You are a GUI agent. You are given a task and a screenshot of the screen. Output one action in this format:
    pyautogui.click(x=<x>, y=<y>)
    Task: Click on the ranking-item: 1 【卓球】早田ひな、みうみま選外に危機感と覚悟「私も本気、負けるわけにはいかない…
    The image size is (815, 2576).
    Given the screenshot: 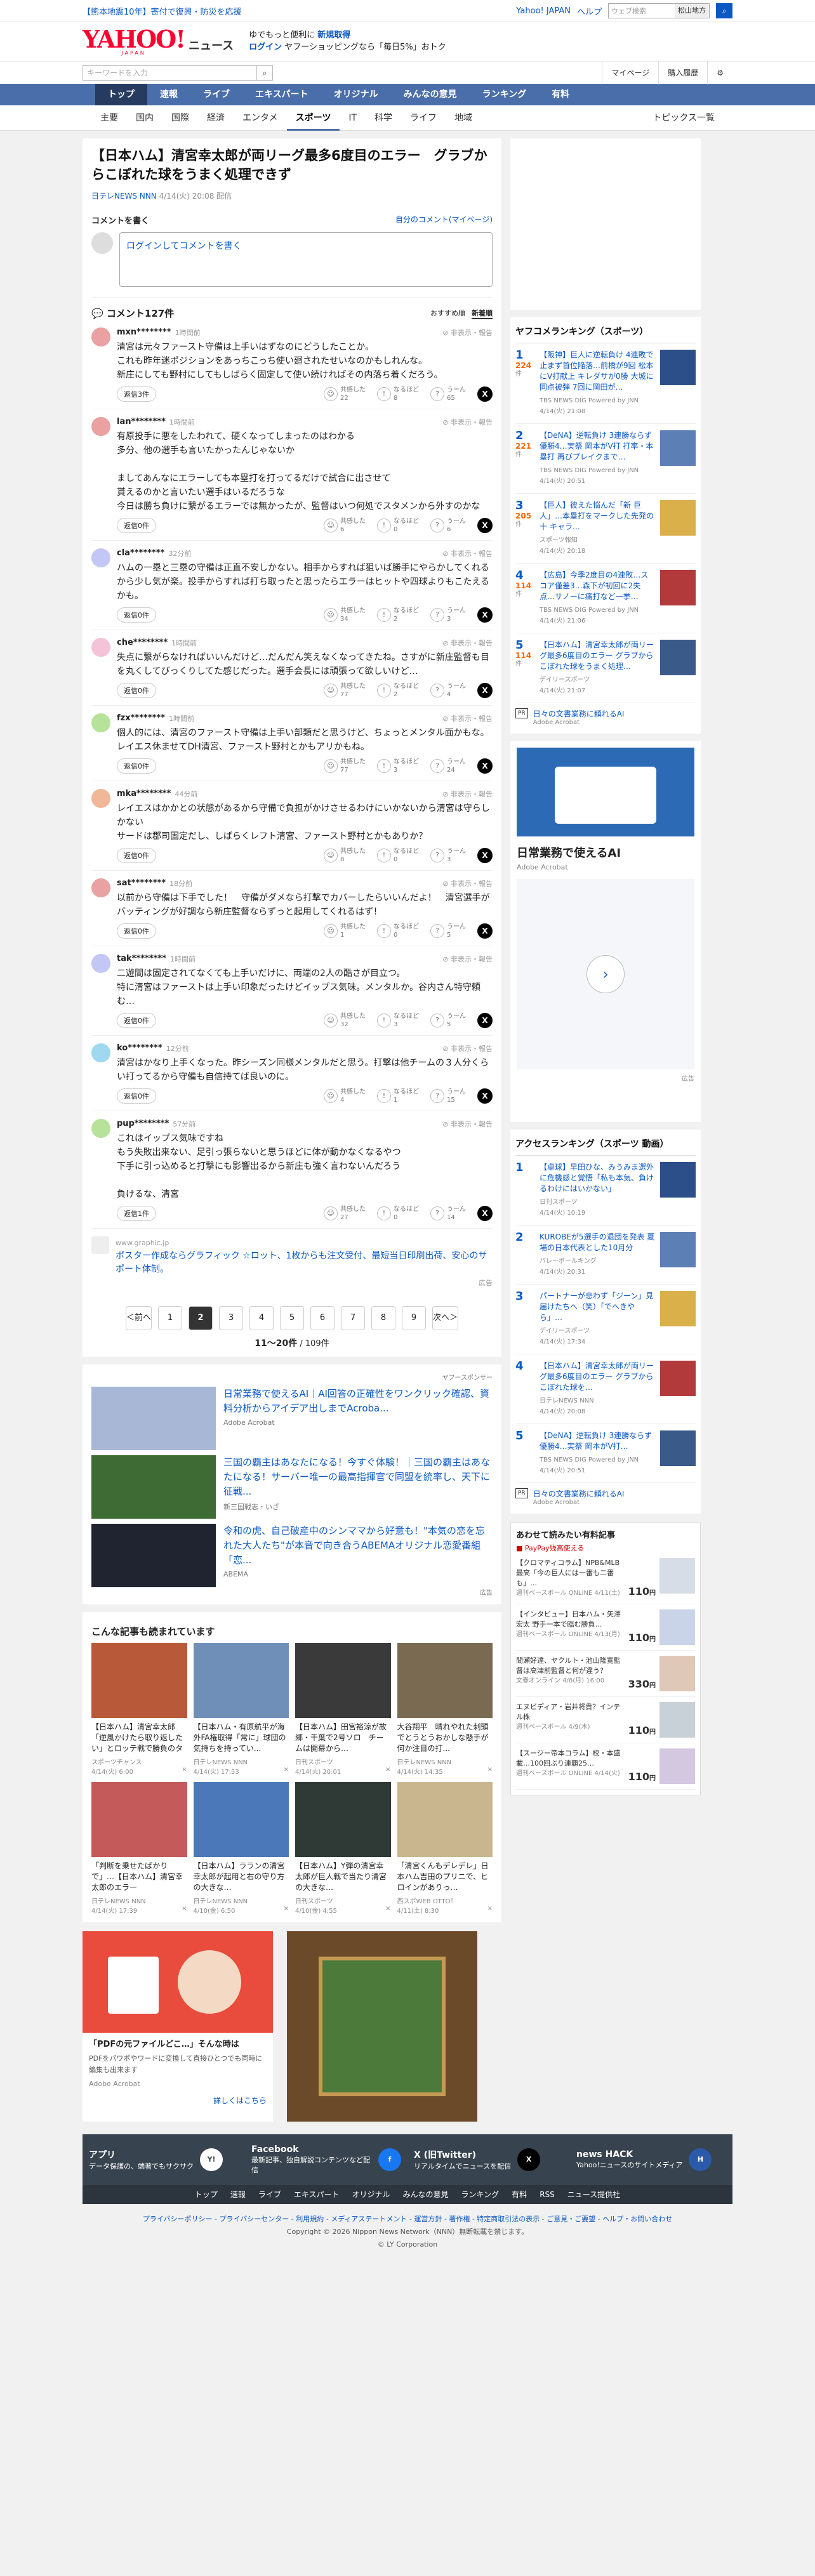 What is the action you would take?
    pyautogui.click(x=605, y=1190)
    